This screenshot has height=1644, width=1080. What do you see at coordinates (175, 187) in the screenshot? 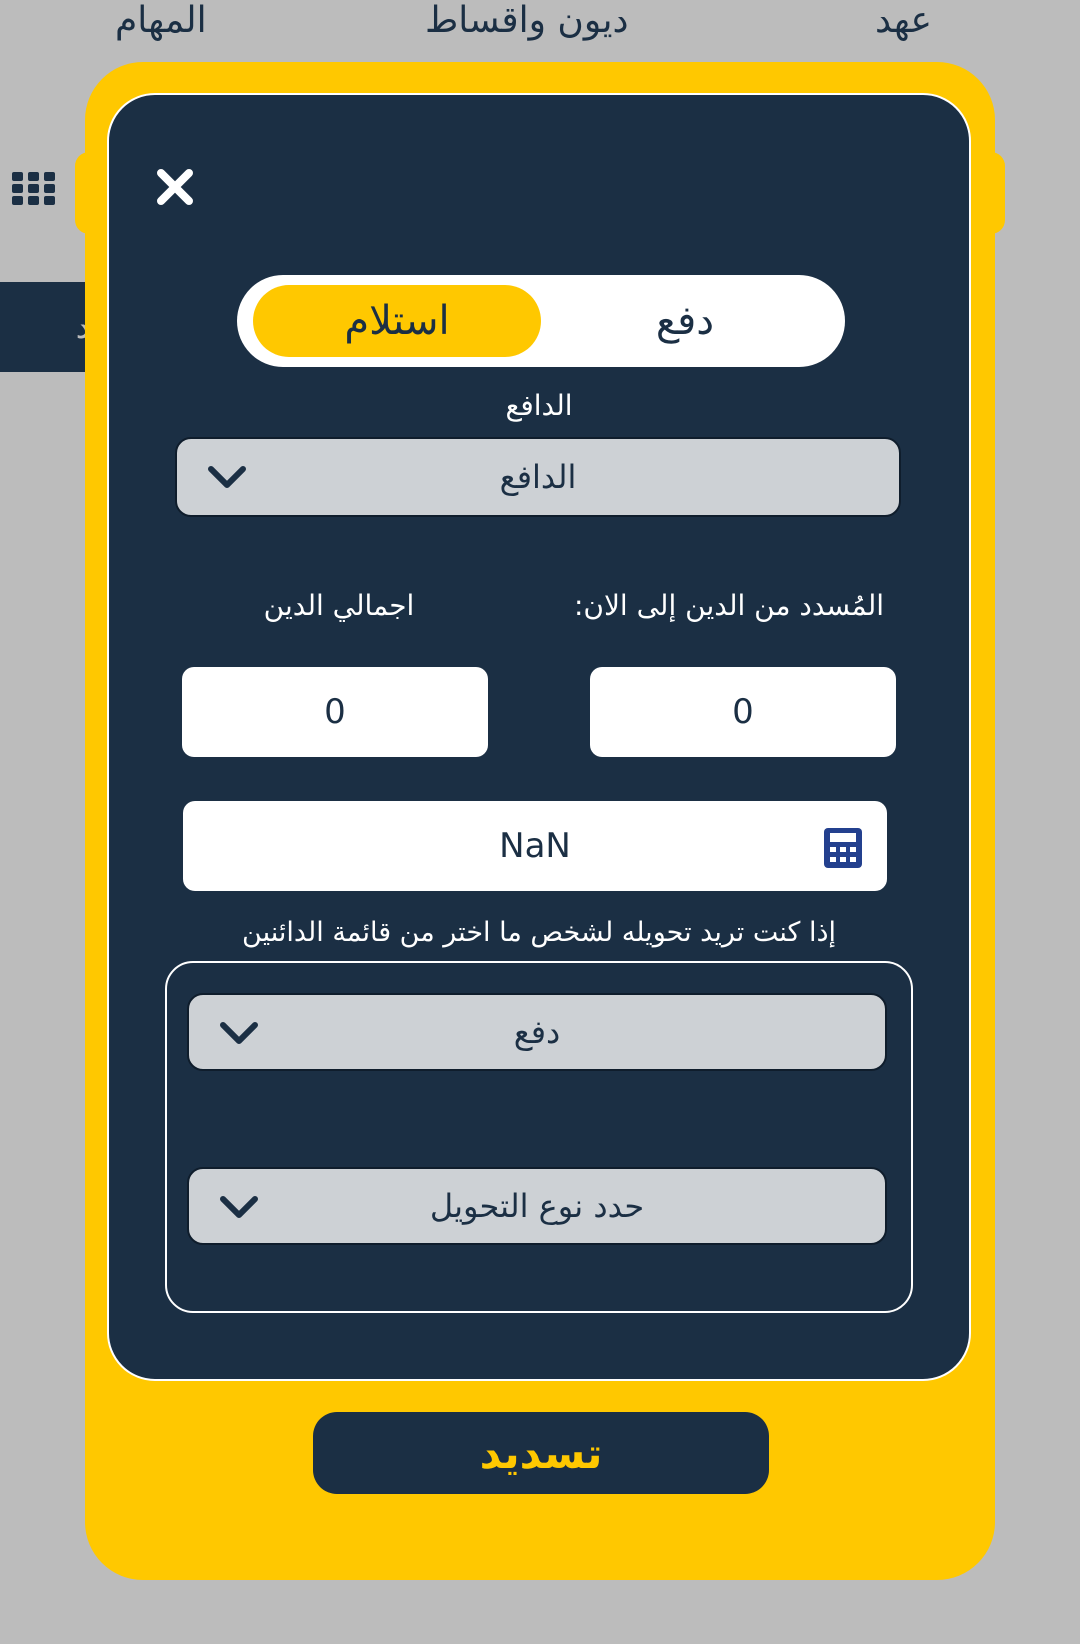
I see `close-icon` at bounding box center [175, 187].